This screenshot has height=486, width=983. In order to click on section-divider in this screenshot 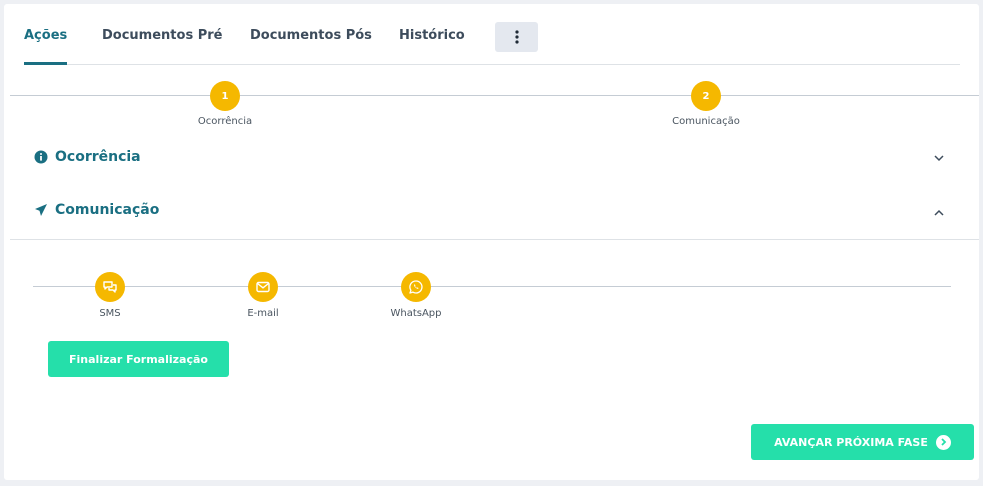, I will do `click(494, 239)`.